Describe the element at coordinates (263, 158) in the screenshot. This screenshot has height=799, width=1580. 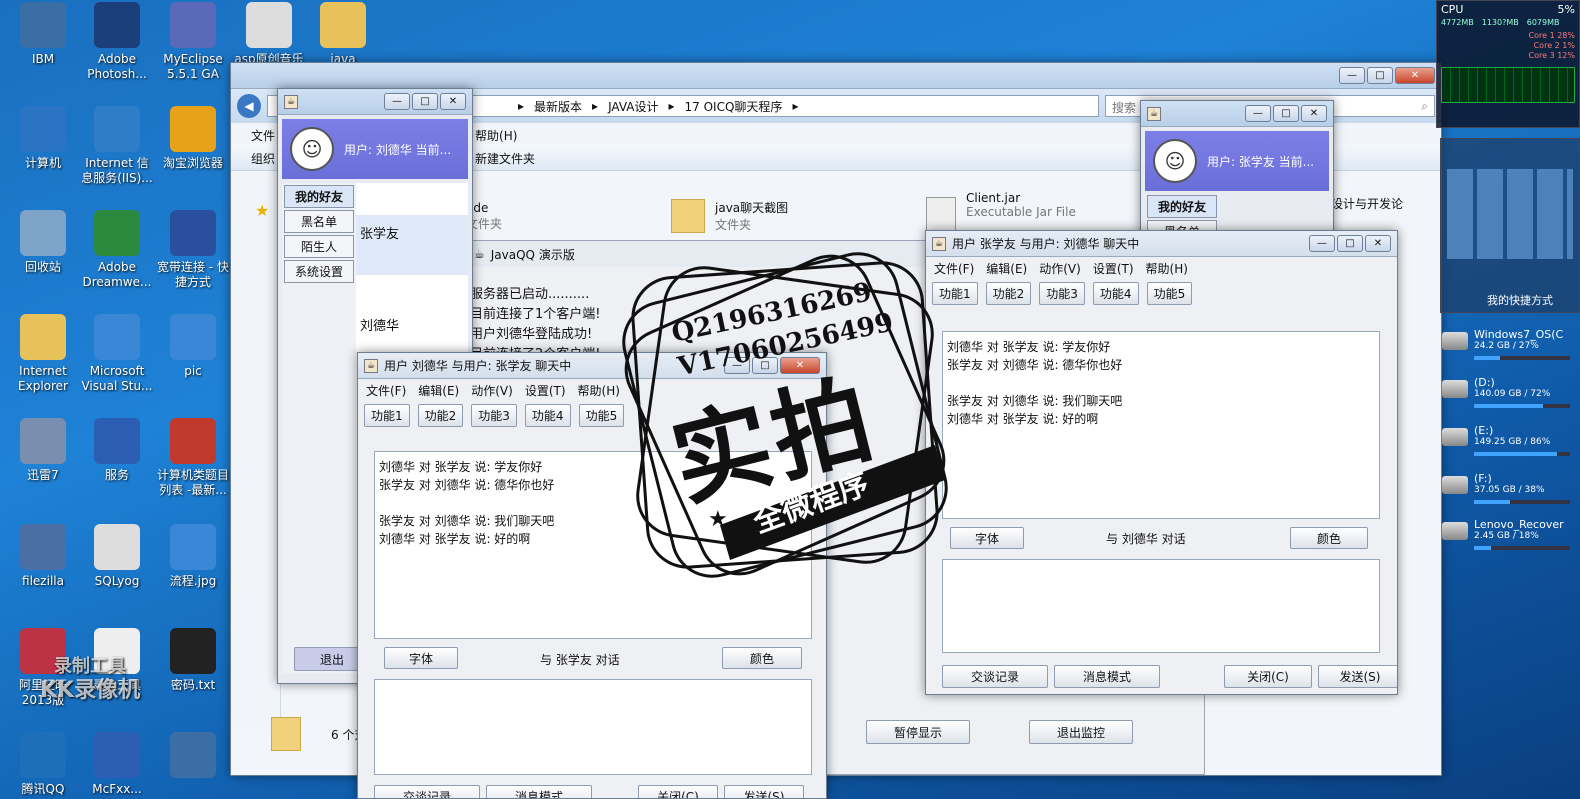
I see `organize-button: 组织` at that location.